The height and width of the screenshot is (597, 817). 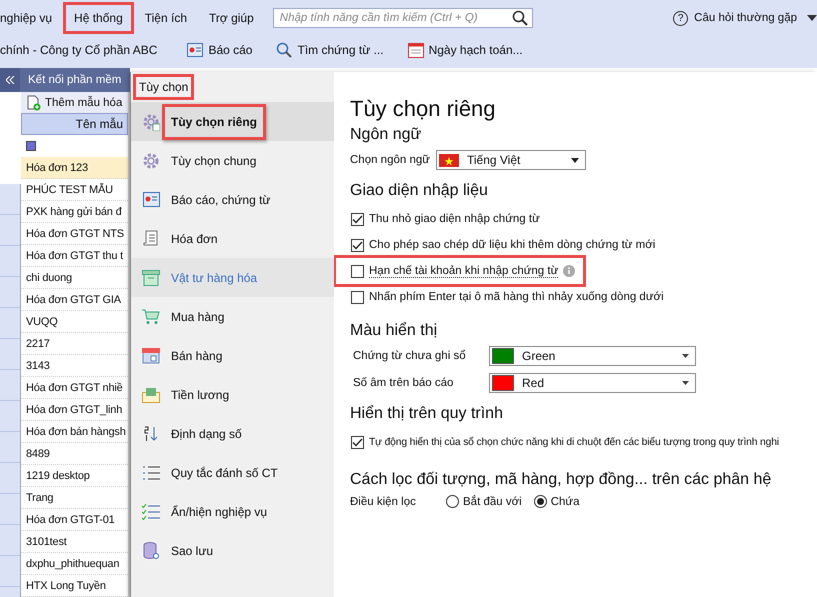 What do you see at coordinates (383, 502) in the screenshot?
I see `field-label: Điều kiện lọc` at bounding box center [383, 502].